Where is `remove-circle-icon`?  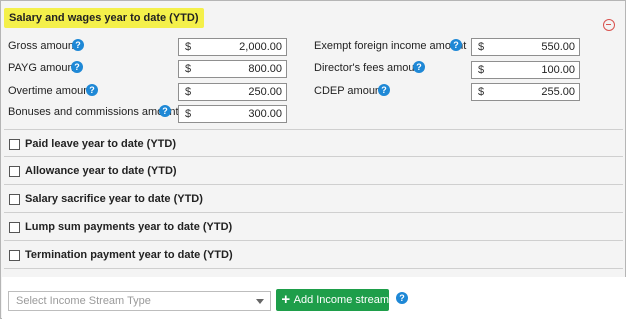 remove-circle-icon is located at coordinates (609, 25).